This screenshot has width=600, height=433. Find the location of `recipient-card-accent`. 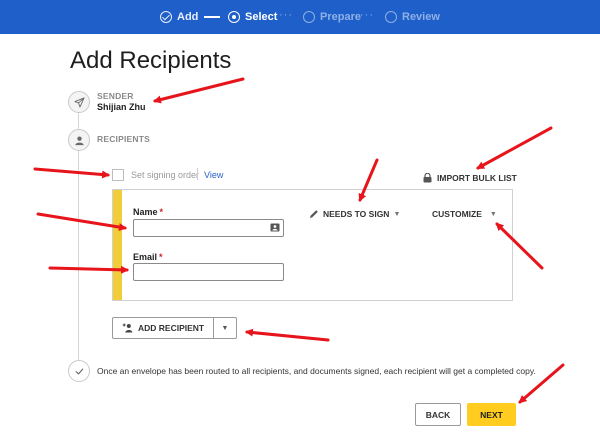

recipient-card-accent is located at coordinates (117, 245).